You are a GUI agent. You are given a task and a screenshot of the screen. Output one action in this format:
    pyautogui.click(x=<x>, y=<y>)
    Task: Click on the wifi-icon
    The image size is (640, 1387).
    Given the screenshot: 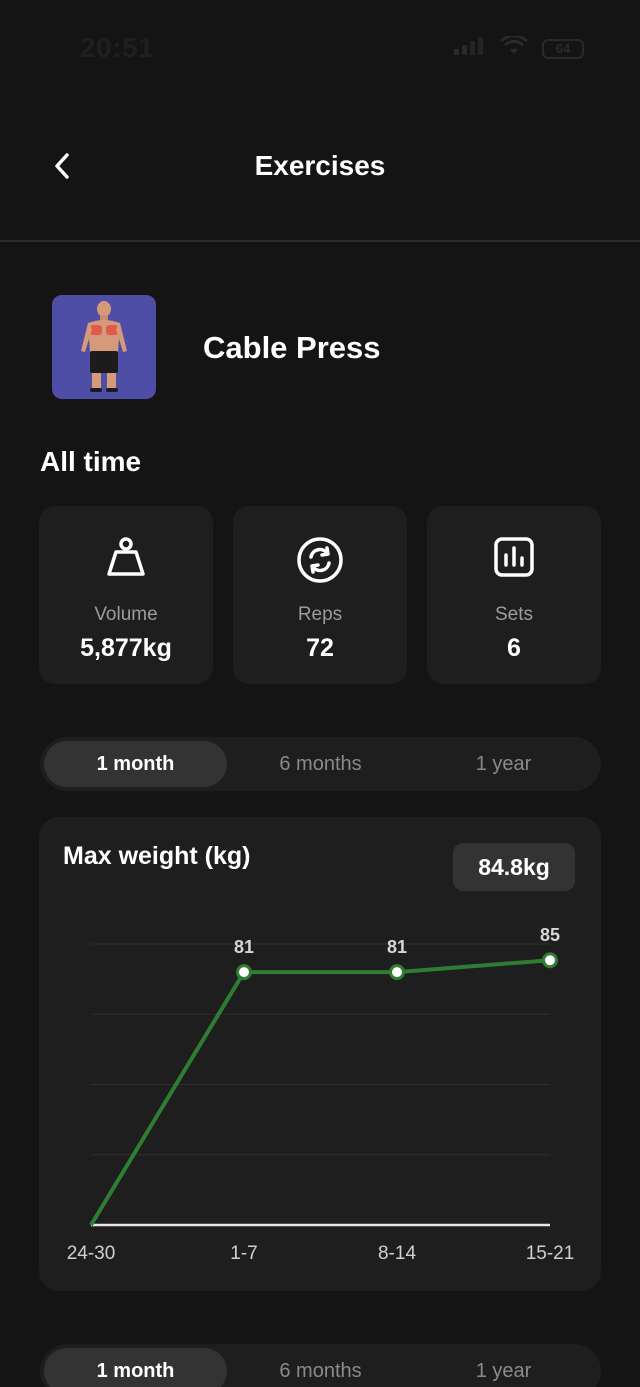 What is the action you would take?
    pyautogui.click(x=514, y=47)
    